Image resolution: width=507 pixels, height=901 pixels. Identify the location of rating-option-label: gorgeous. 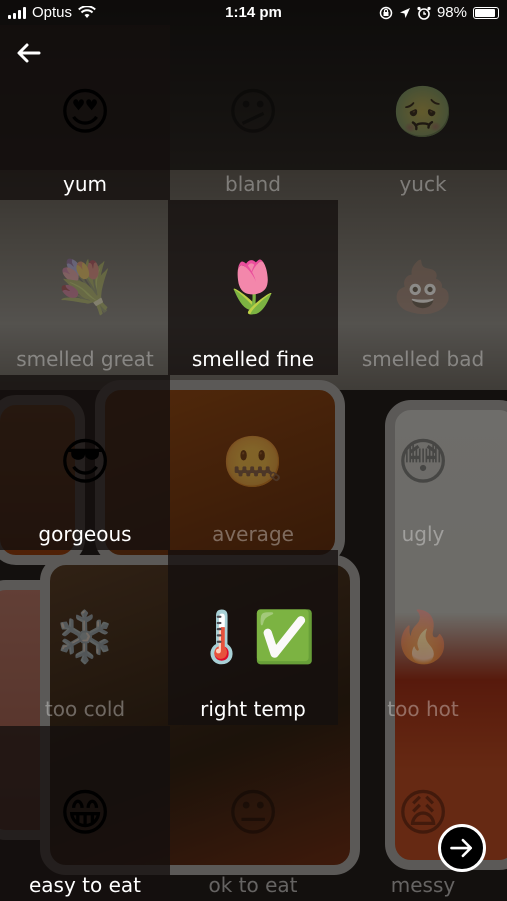
(85, 534).